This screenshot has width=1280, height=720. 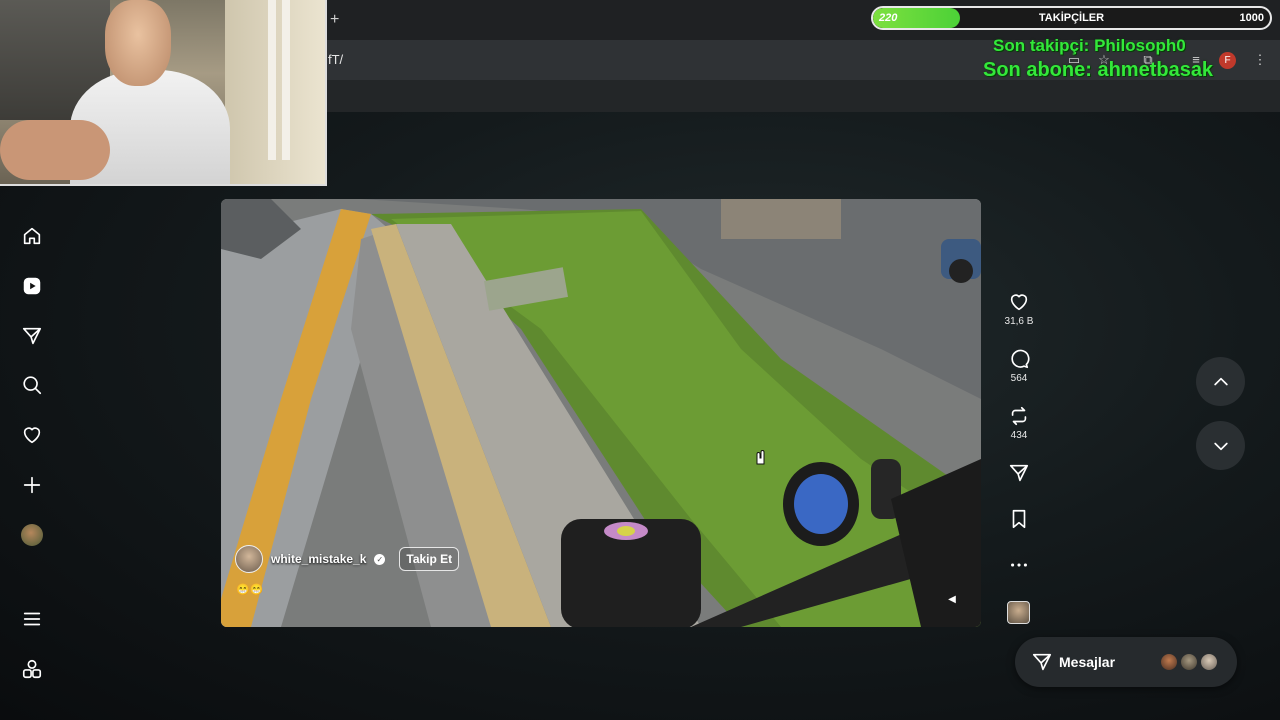 I want to click on more-options-button, so click(x=1019, y=565).